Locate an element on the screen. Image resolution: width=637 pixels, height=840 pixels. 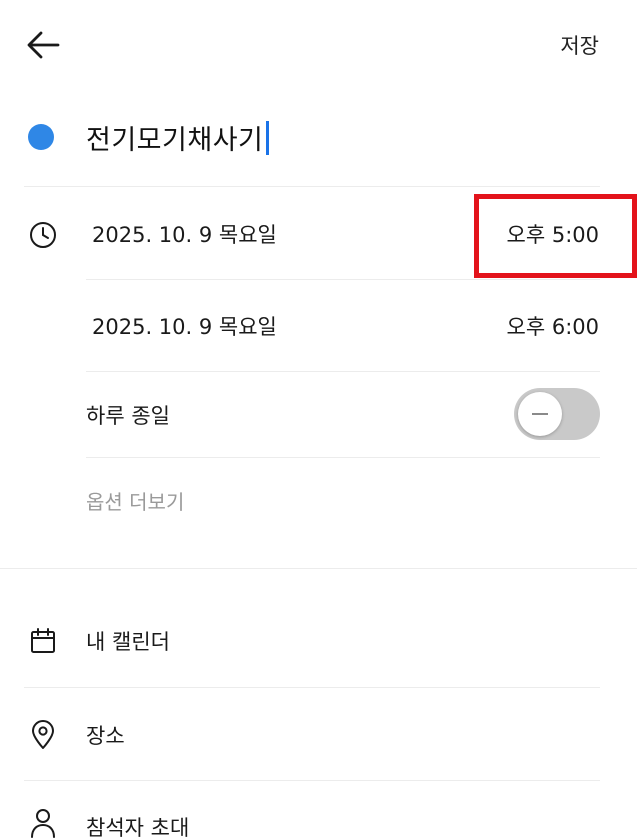
more-options-button: 옵션 더보기 is located at coordinates (135, 500).